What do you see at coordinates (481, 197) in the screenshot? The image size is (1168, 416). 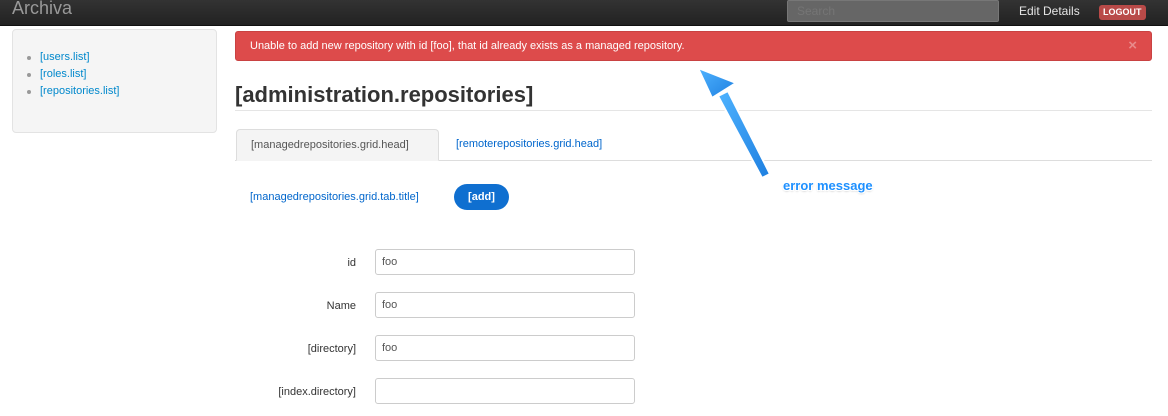 I see `add-button: [add]` at bounding box center [481, 197].